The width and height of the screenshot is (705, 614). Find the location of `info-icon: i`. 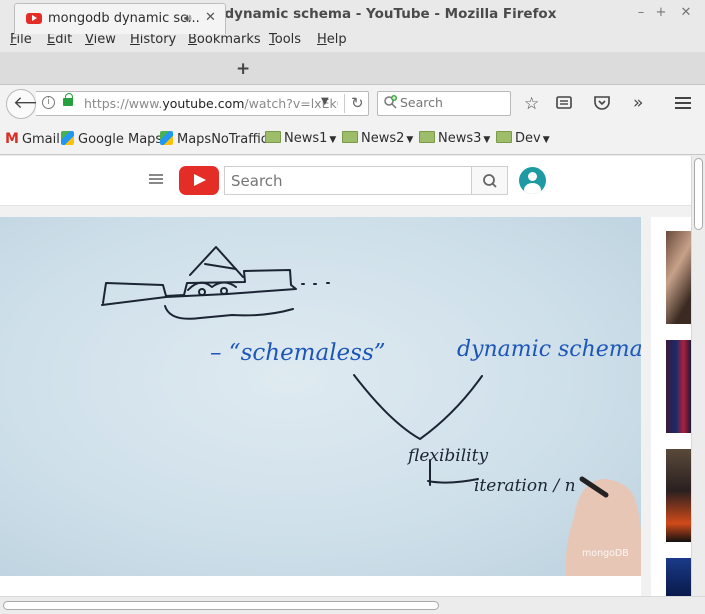

info-icon: i is located at coordinates (48, 102).